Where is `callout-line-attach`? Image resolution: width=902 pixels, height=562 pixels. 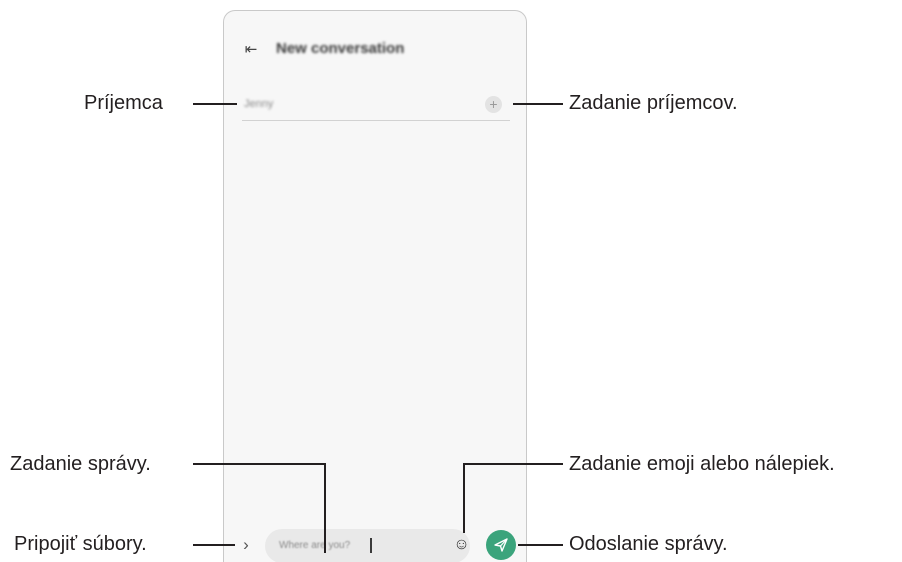 callout-line-attach is located at coordinates (214, 545).